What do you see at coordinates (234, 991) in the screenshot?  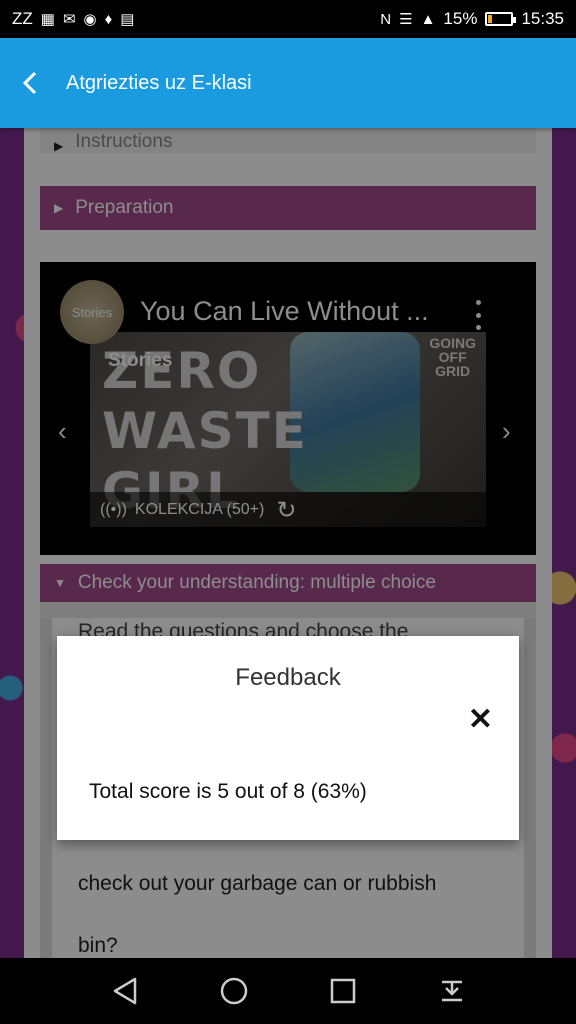 I see `home-circle-icon` at bounding box center [234, 991].